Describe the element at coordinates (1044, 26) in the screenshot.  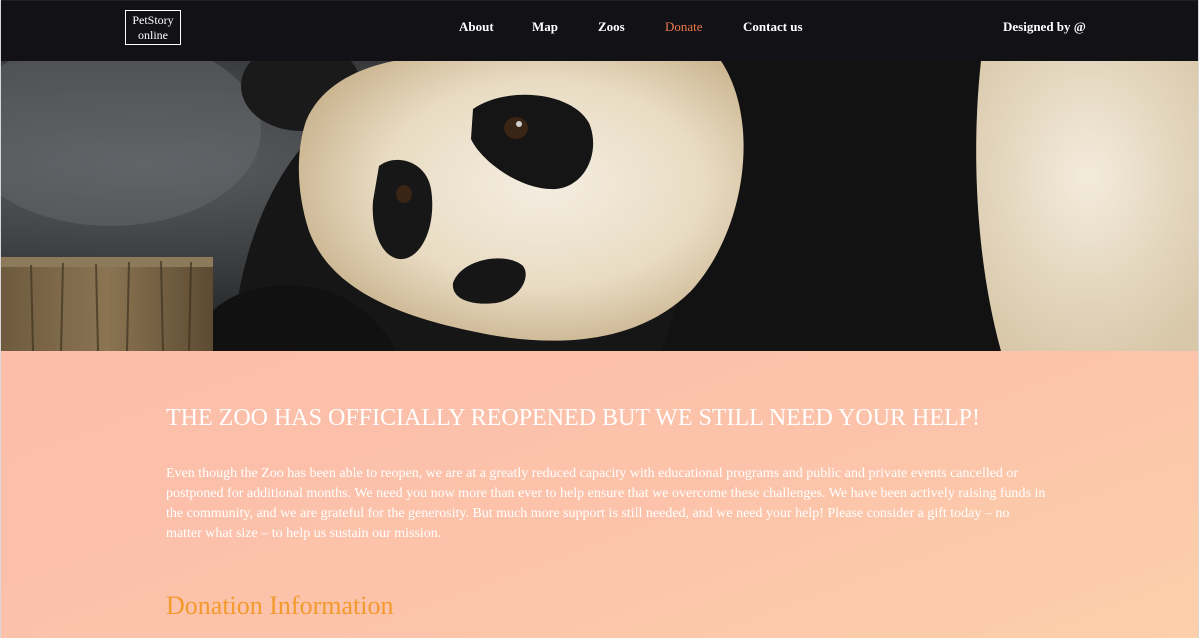
I see `designer-credit: Designed by @` at that location.